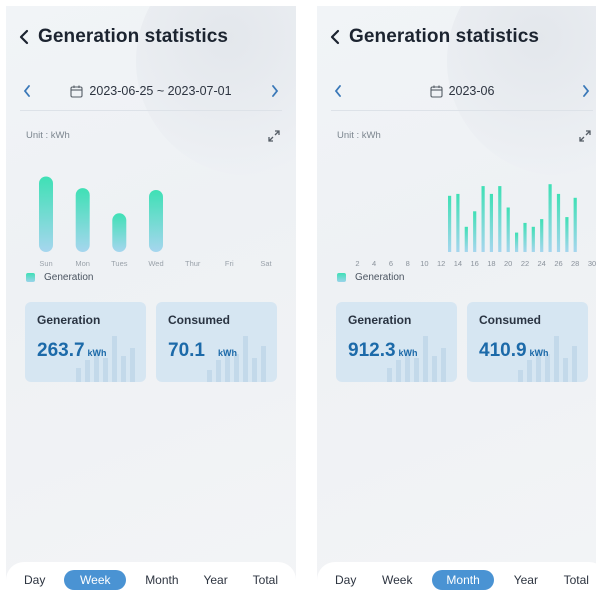  I want to click on generation-bar-chart: Sun Mon Tues Wed Thur Fri Sat, so click(156, 222).